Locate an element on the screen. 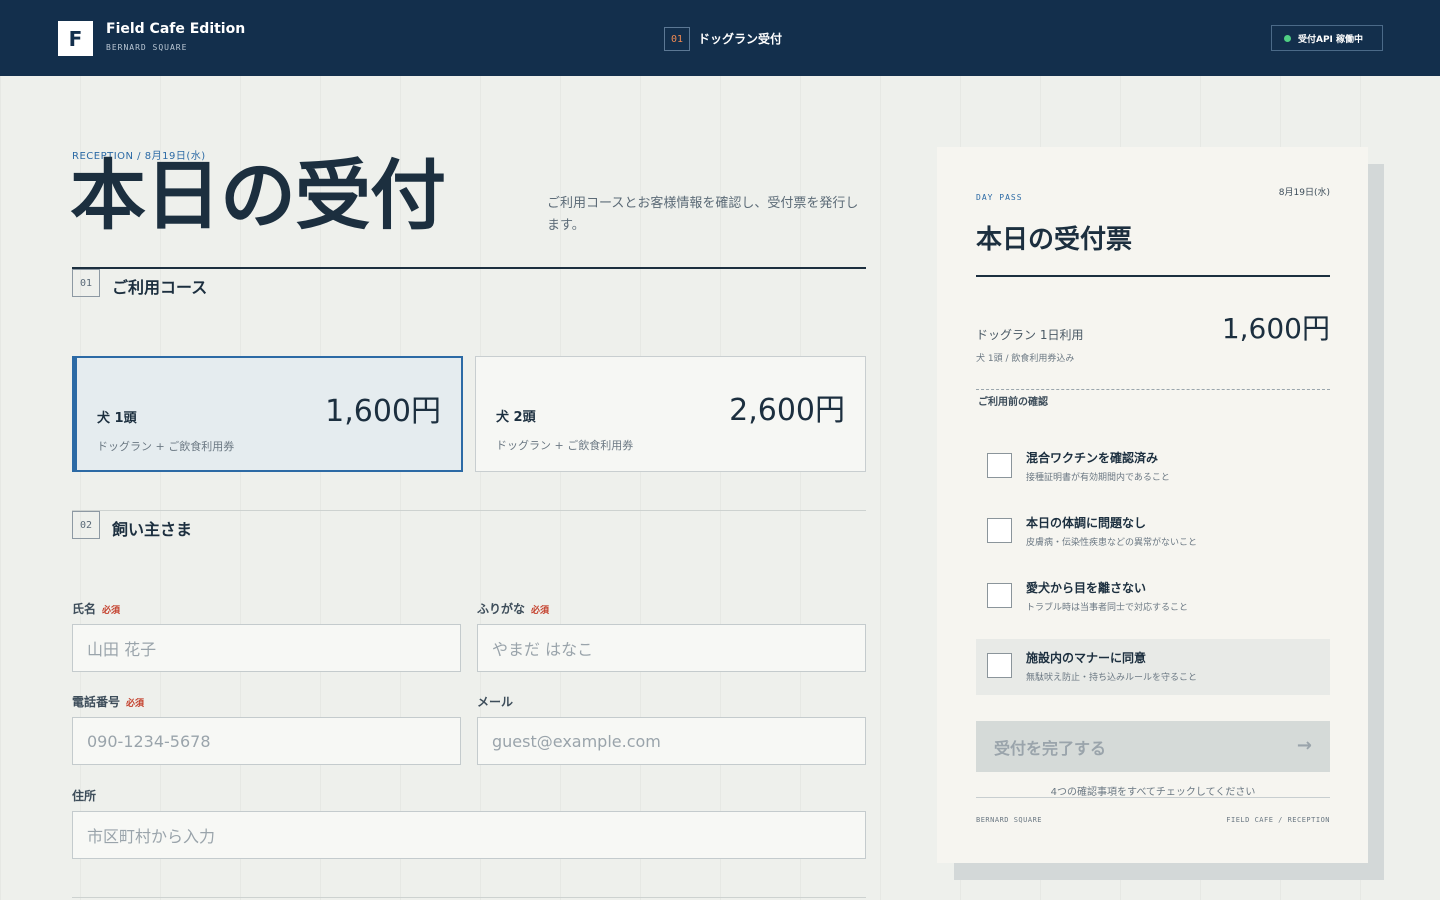 This screenshot has height=900, width=1440. ticket-footer-divider is located at coordinates (1153, 797).